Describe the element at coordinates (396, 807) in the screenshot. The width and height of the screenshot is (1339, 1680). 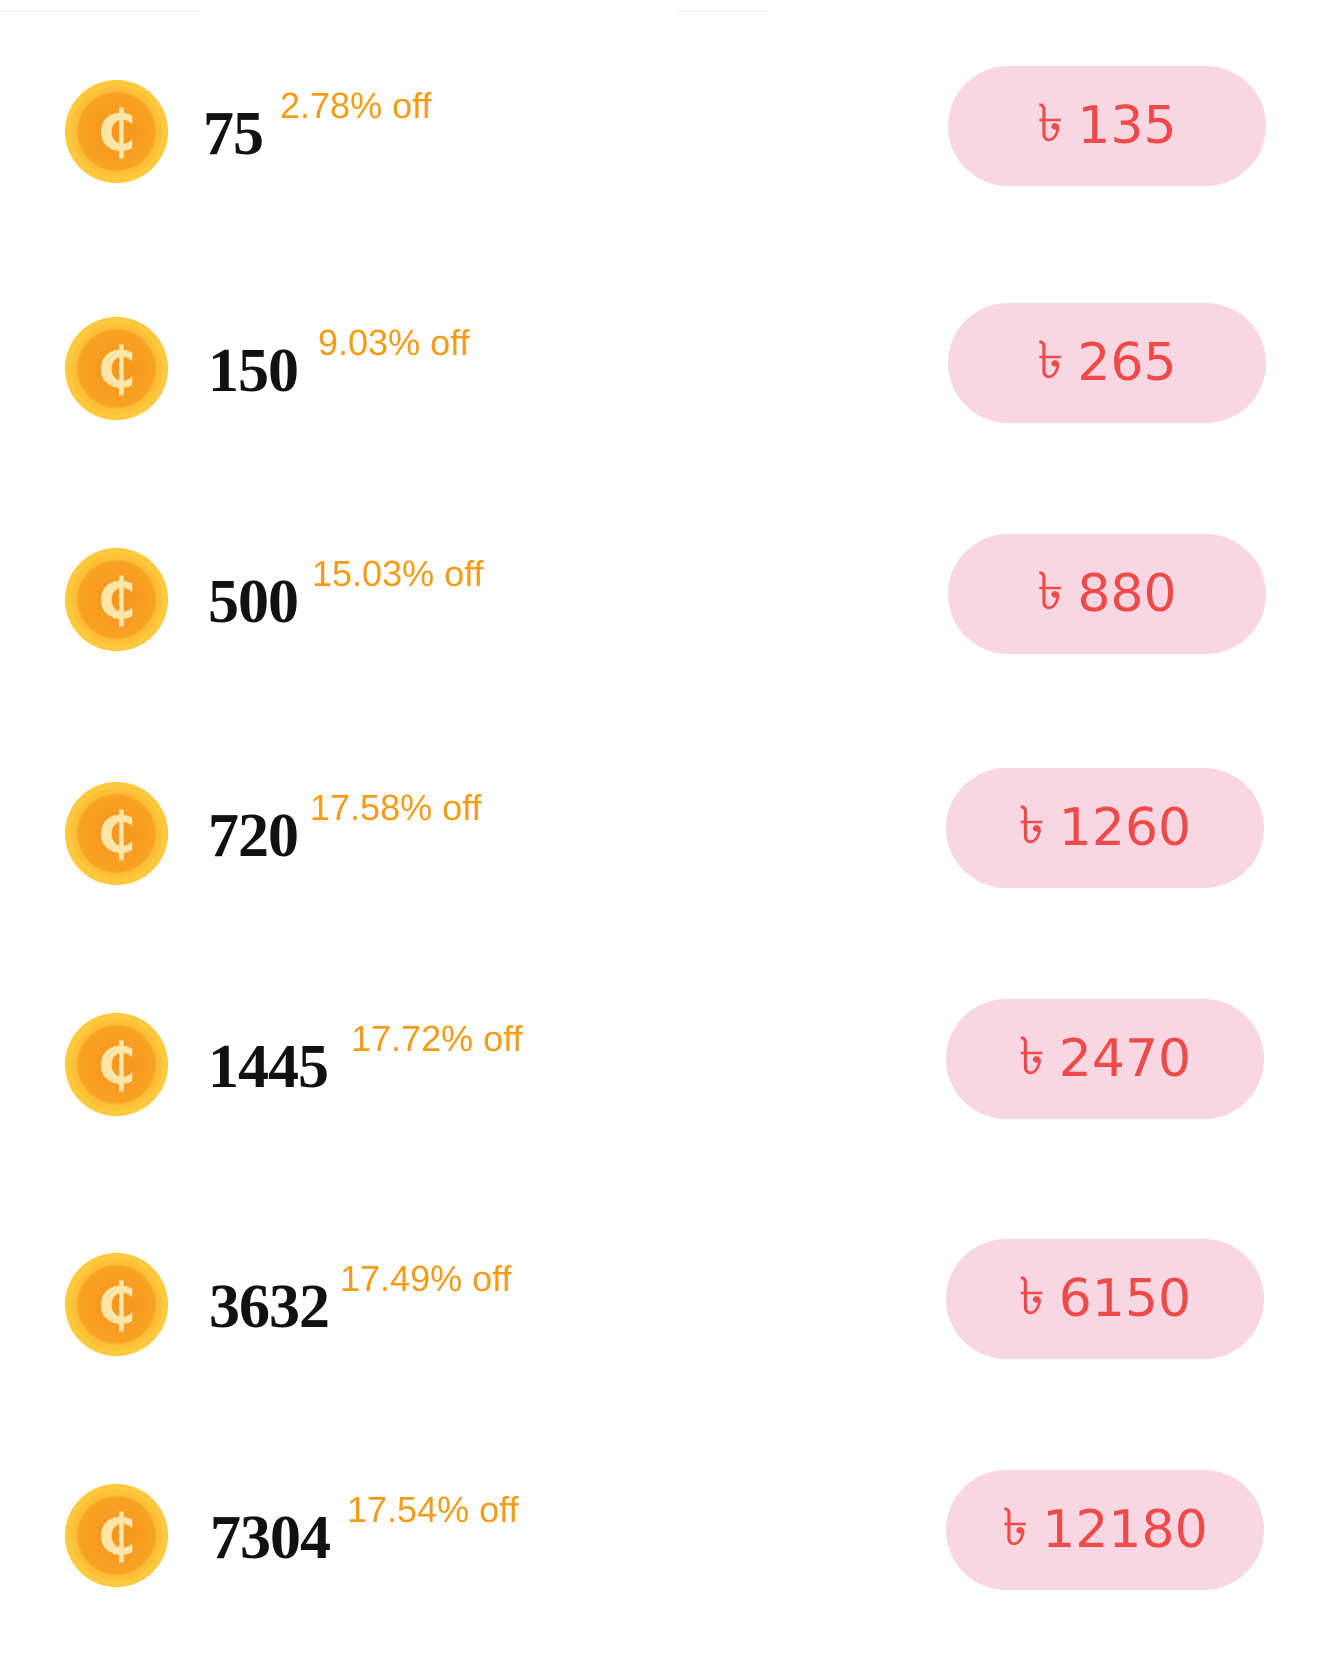
I see `discount-label: 17.58% off` at that location.